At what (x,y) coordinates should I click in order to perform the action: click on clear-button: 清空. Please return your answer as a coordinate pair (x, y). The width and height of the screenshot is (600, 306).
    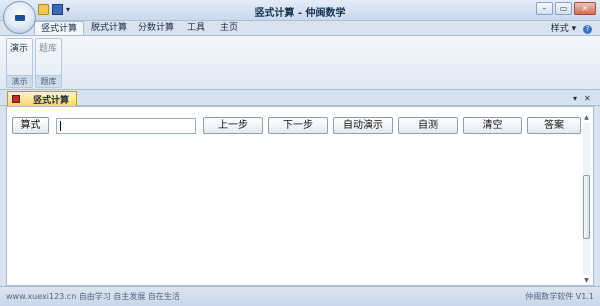
    Looking at the image, I should click on (492, 125).